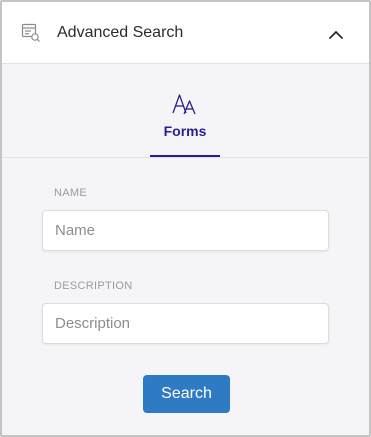 This screenshot has height=437, width=371. I want to click on tab-forms: Forms, so click(185, 122).